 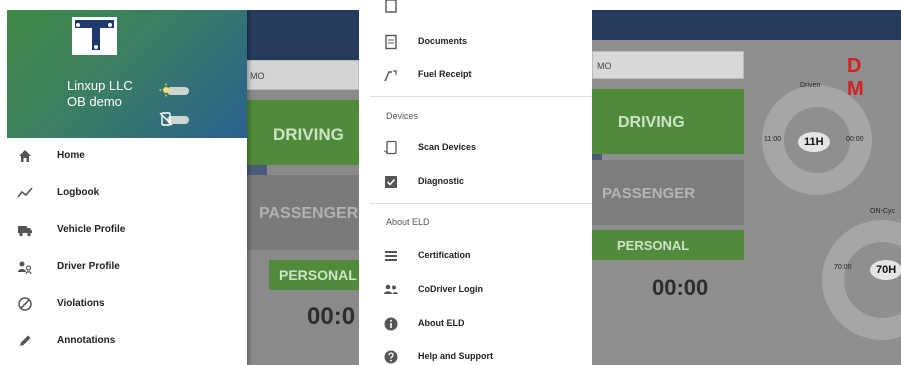 What do you see at coordinates (390, 76) in the screenshot?
I see `fuel-pump-icon` at bounding box center [390, 76].